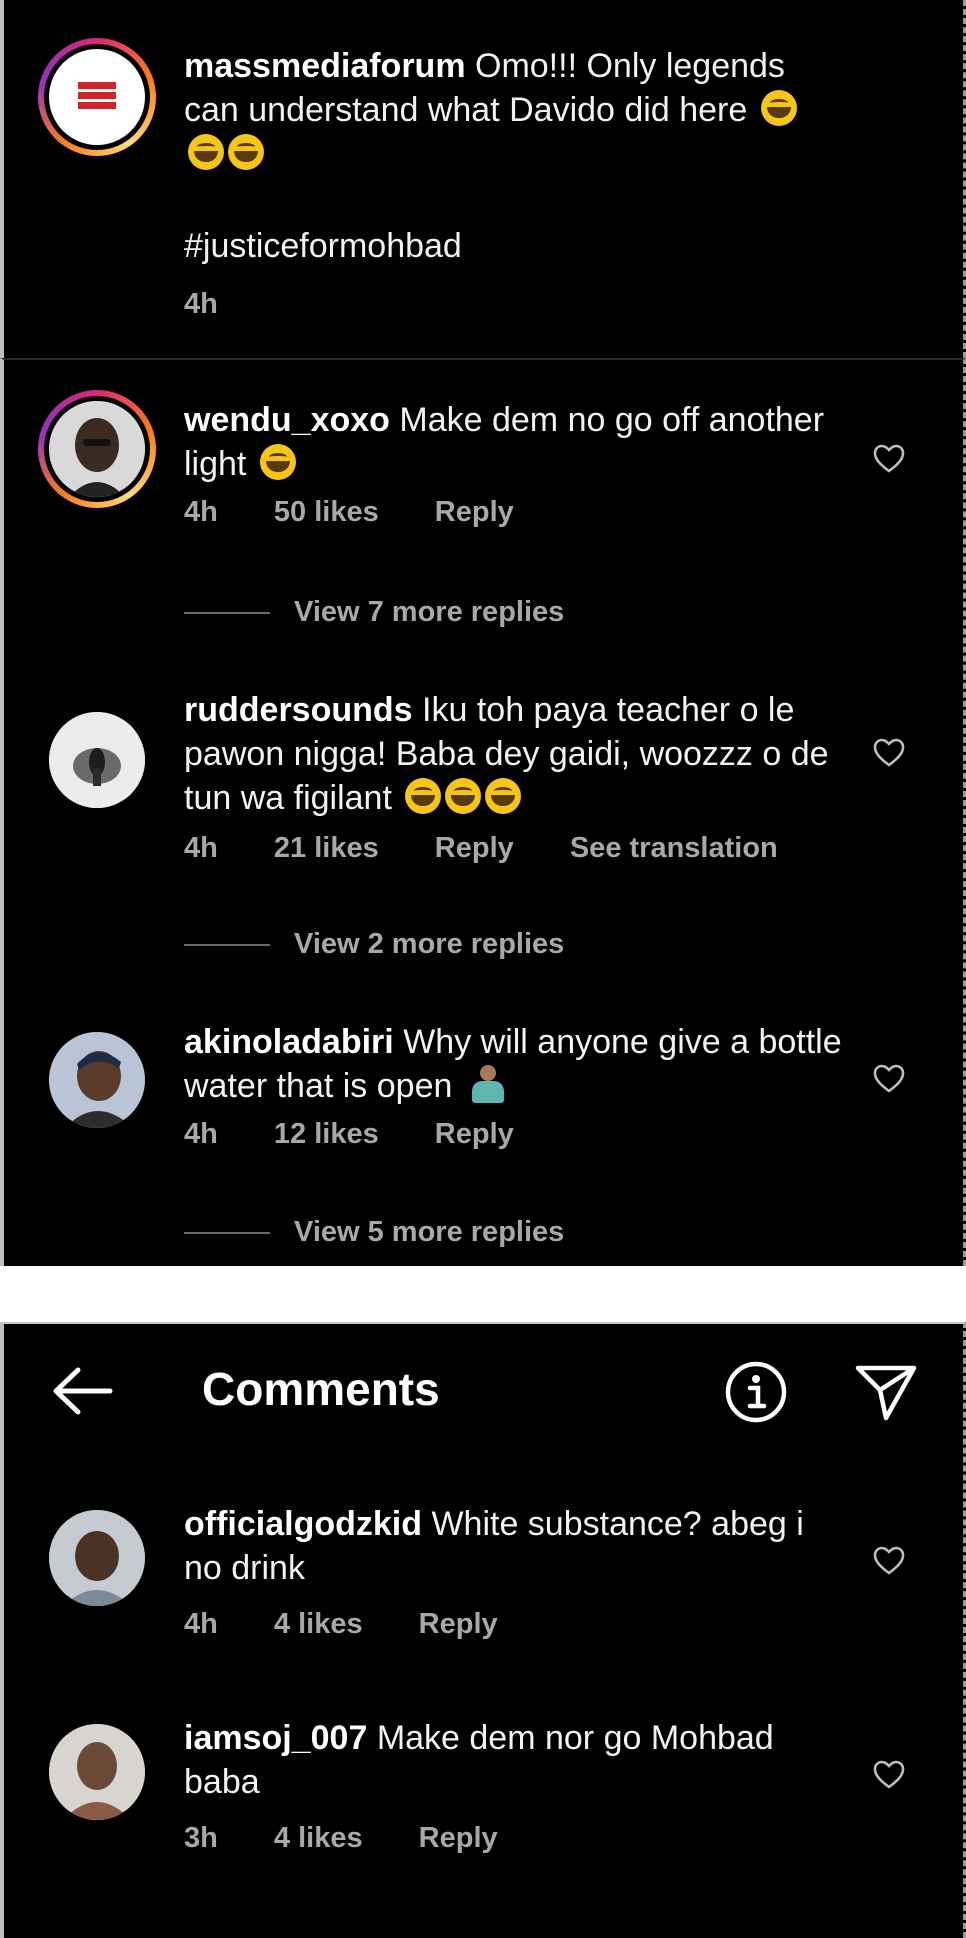 The height and width of the screenshot is (1938, 966). I want to click on comment-meta: 4h 50 likes Reply, so click(373, 512).